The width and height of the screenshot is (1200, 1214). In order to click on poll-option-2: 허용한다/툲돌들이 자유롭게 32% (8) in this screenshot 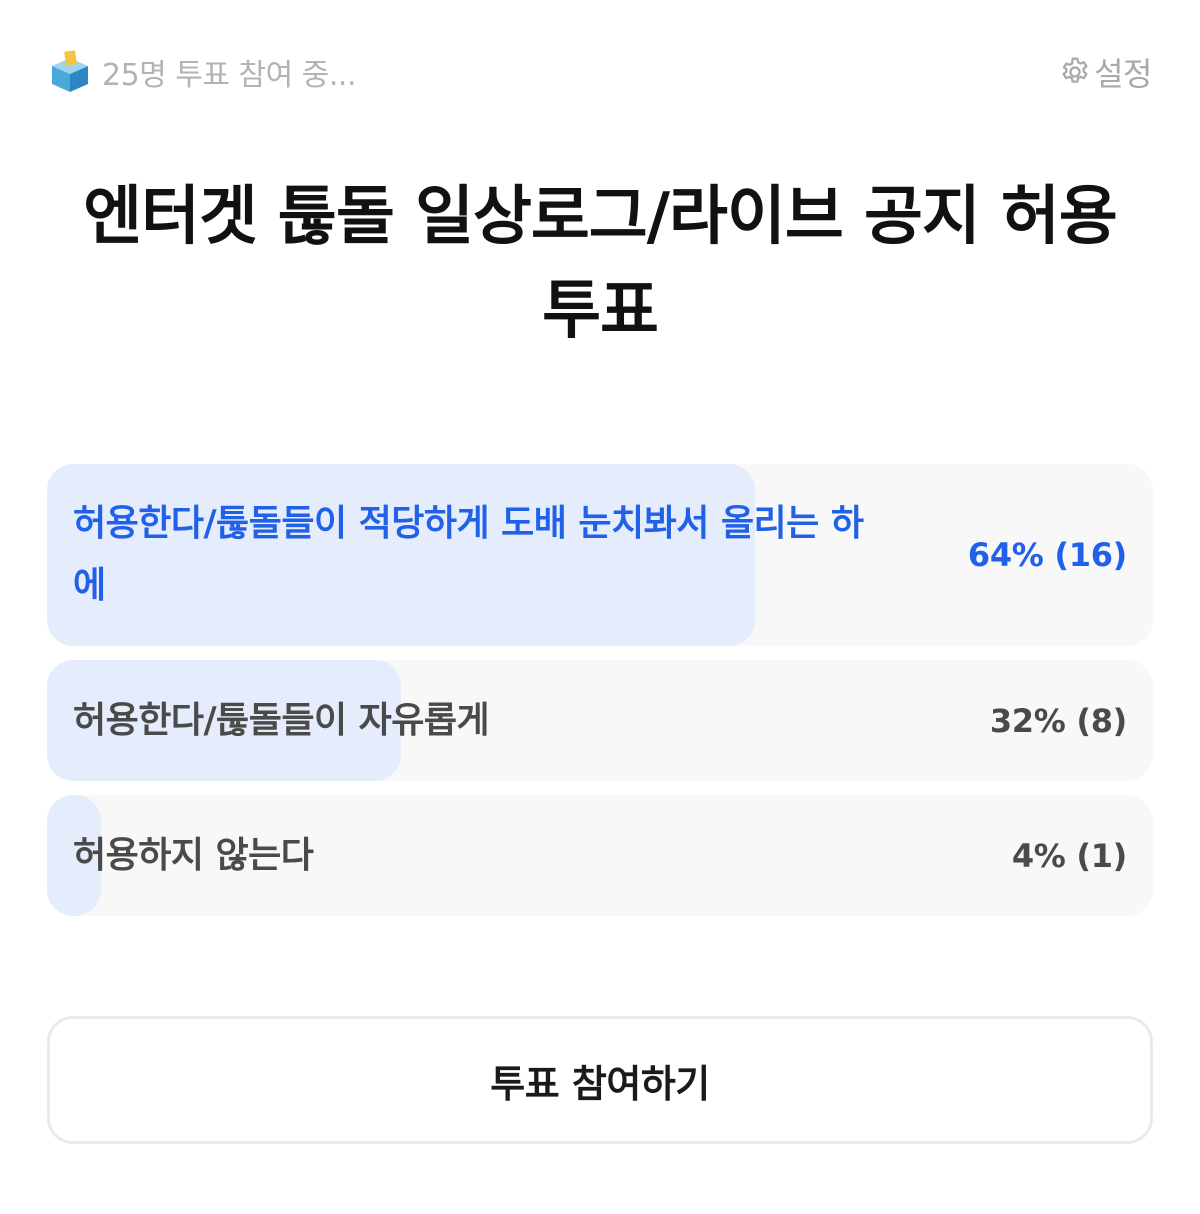, I will do `click(600, 720)`.